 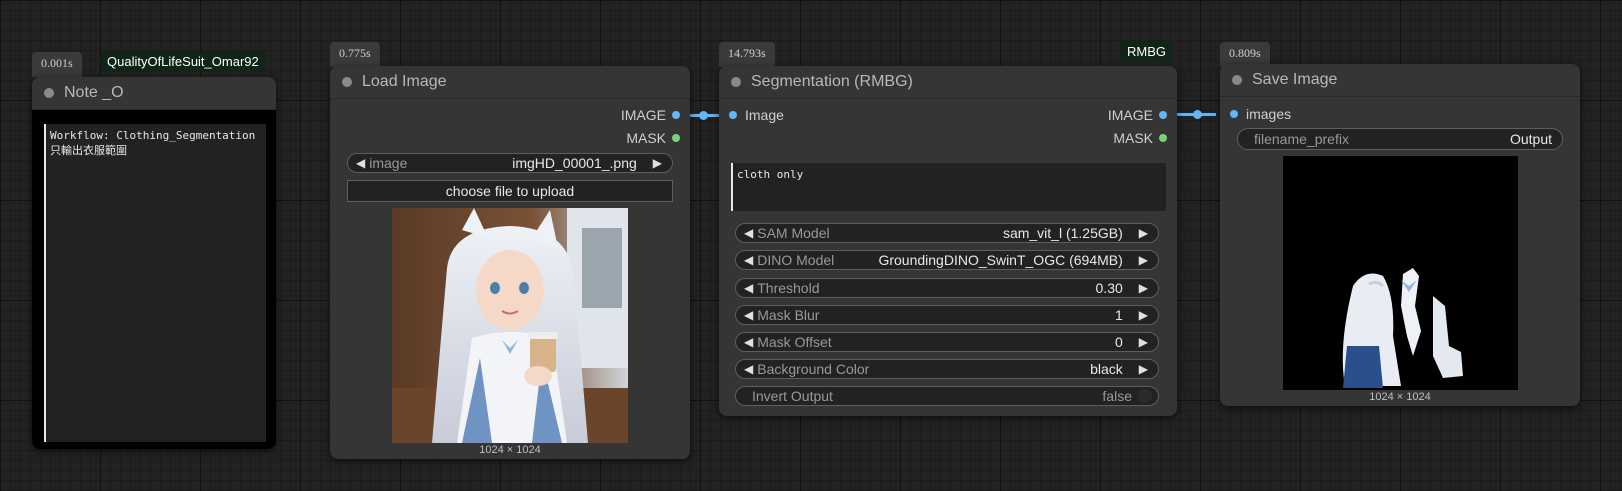 I want to click on mask-blur-widget: ◀ Mask Blur 1 ▶, so click(x=947, y=315).